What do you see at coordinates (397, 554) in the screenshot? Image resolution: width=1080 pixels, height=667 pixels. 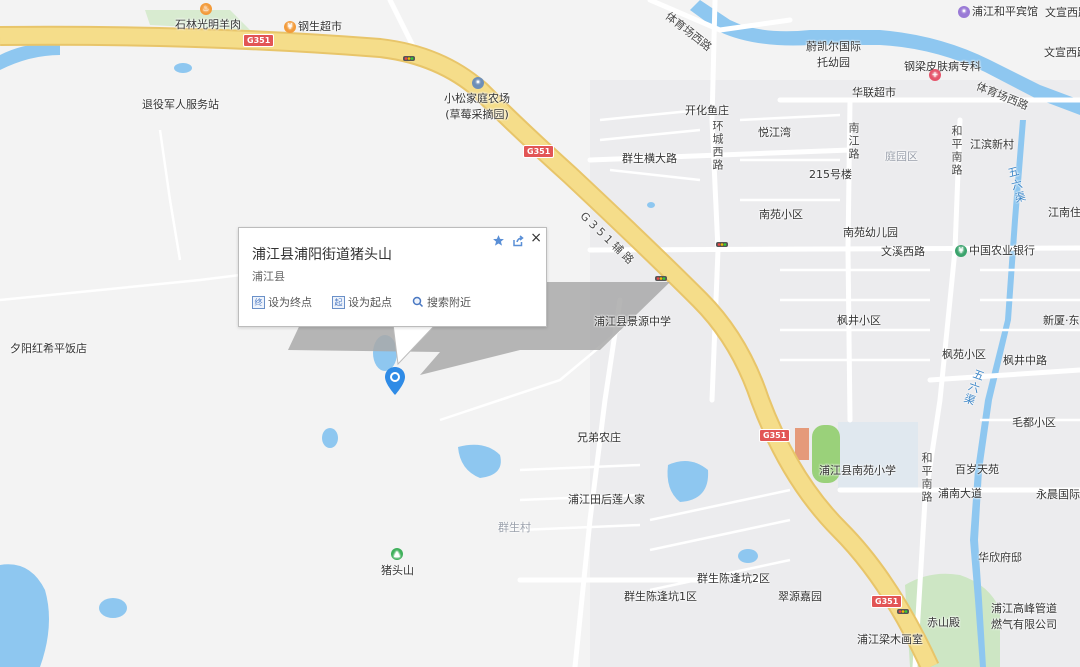 I see `mountain-icon: ▲` at bounding box center [397, 554].